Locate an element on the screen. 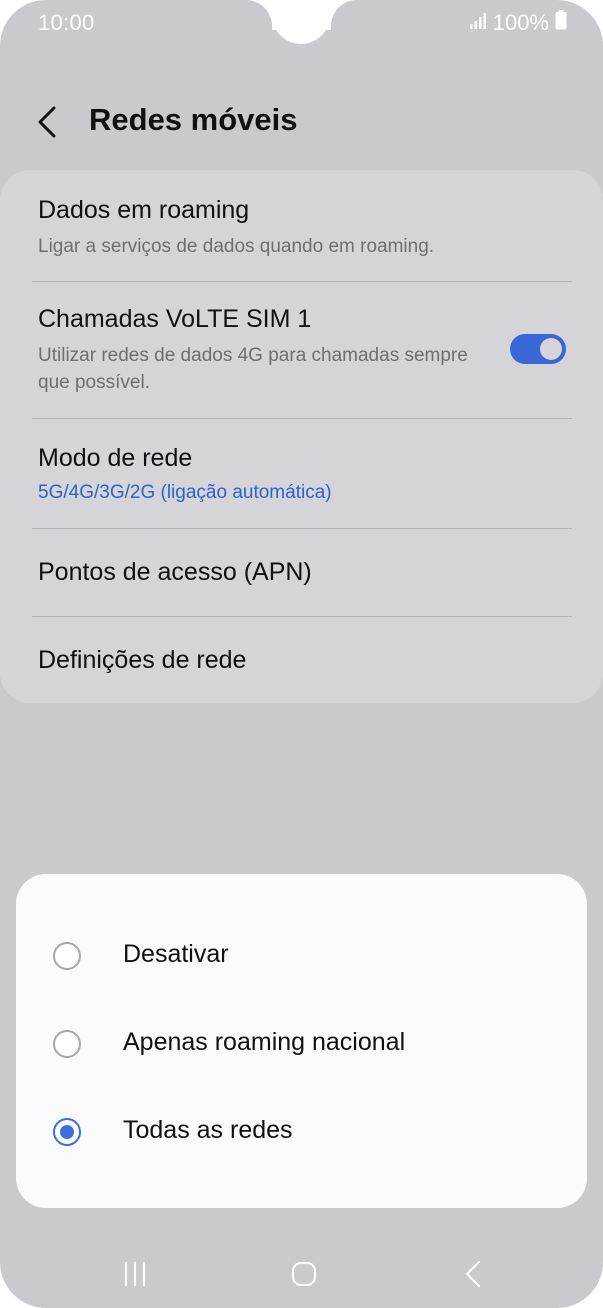  battery-percent: 100% is located at coordinates (520, 22).